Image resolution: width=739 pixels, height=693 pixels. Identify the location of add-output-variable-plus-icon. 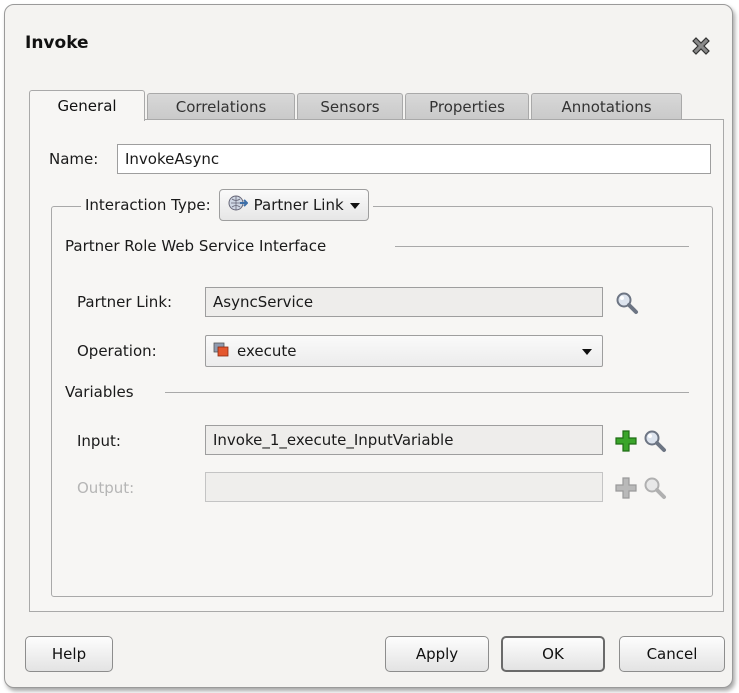
(626, 488).